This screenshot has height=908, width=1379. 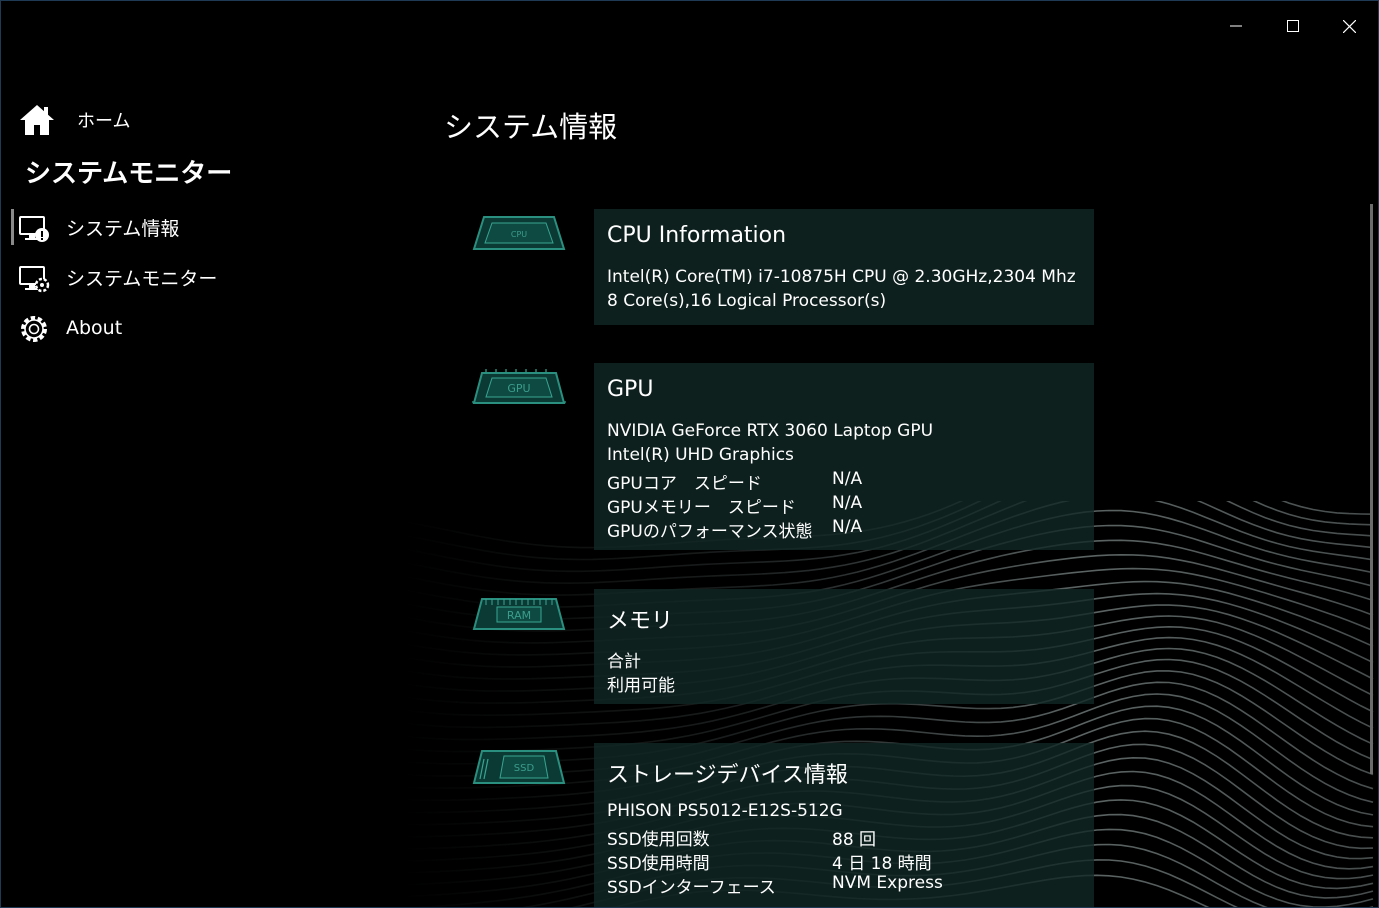 What do you see at coordinates (624, 662) in the screenshot?
I see `memory-total-label: 合計` at bounding box center [624, 662].